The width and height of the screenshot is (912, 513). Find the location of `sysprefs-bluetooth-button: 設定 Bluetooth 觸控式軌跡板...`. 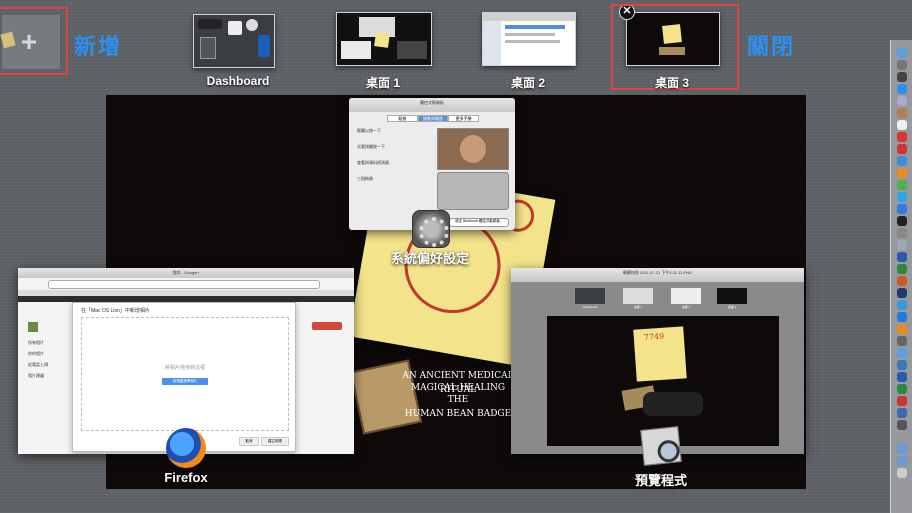

sysprefs-bluetooth-button: 設定 Bluetooth 觸控式軌跡板... is located at coordinates (479, 222).